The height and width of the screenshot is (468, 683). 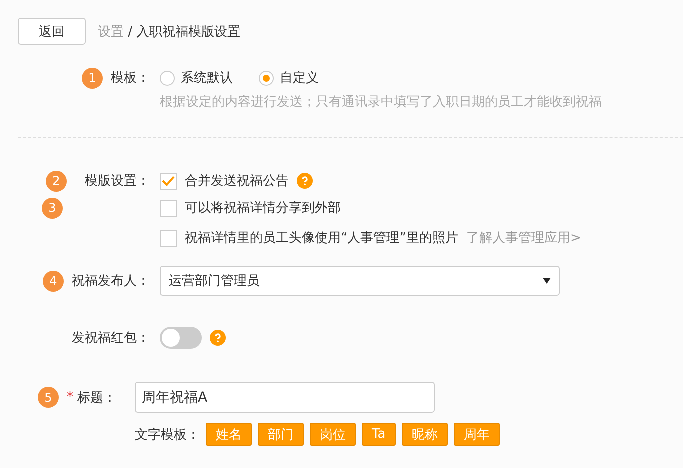 I want to click on field-label: 祝福发布人：, so click(x=111, y=281).